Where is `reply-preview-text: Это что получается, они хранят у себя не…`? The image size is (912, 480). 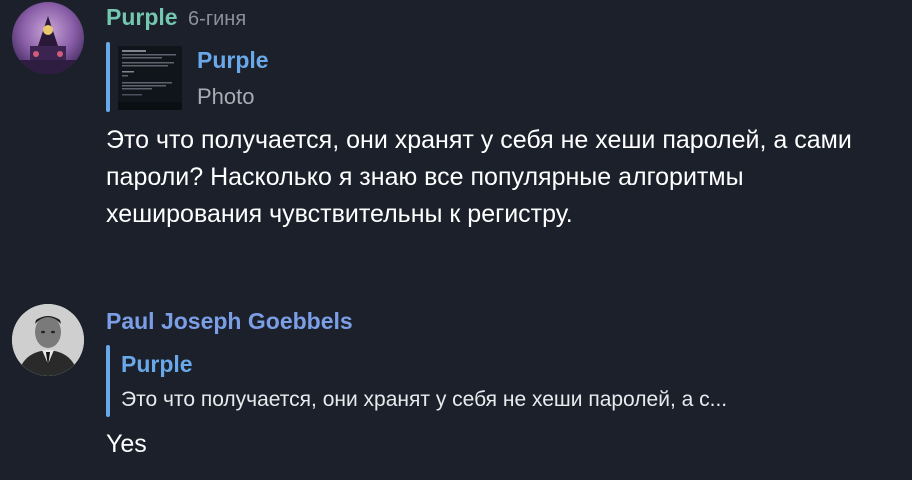 reply-preview-text: Это что получается, они хранят у себя не… is located at coordinates (424, 399).